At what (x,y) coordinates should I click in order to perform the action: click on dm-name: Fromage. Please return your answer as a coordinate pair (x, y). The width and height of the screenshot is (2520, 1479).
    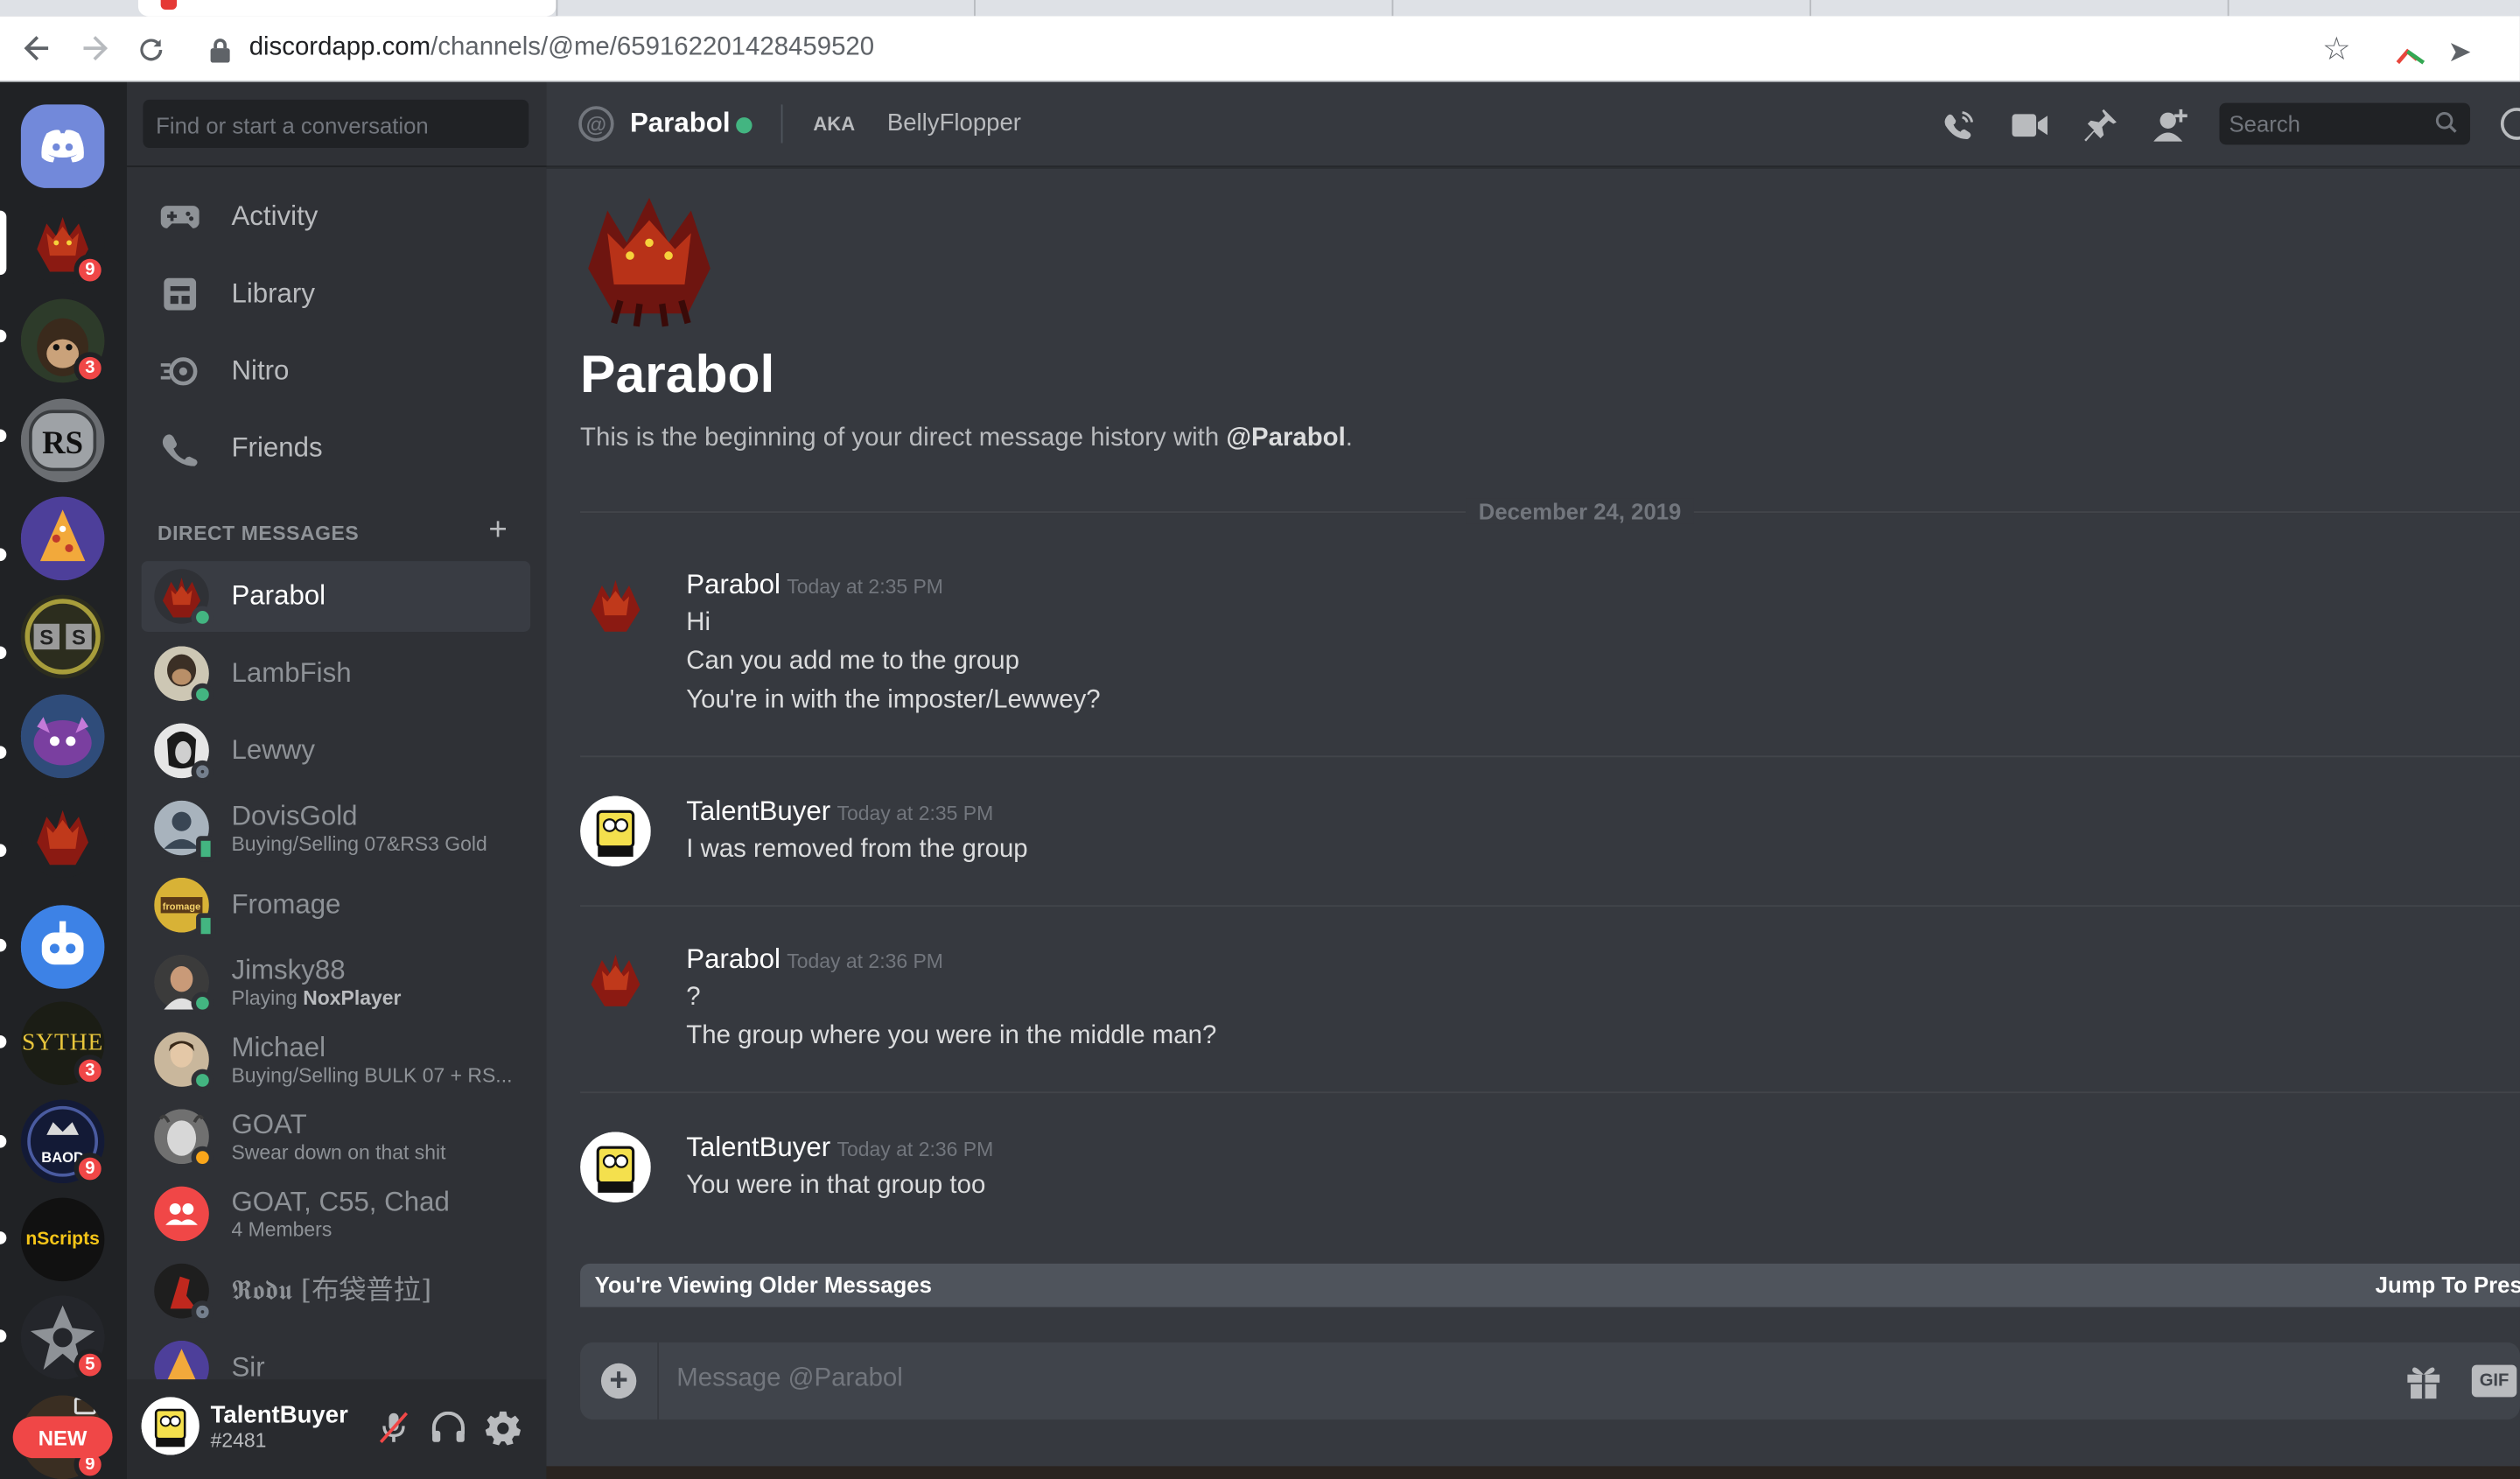
    Looking at the image, I should click on (286, 904).